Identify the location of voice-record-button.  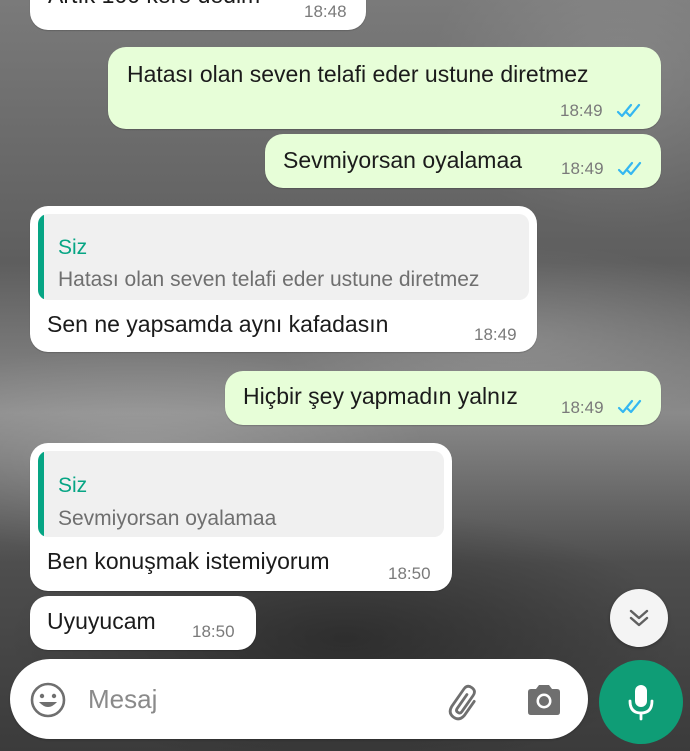
(641, 702).